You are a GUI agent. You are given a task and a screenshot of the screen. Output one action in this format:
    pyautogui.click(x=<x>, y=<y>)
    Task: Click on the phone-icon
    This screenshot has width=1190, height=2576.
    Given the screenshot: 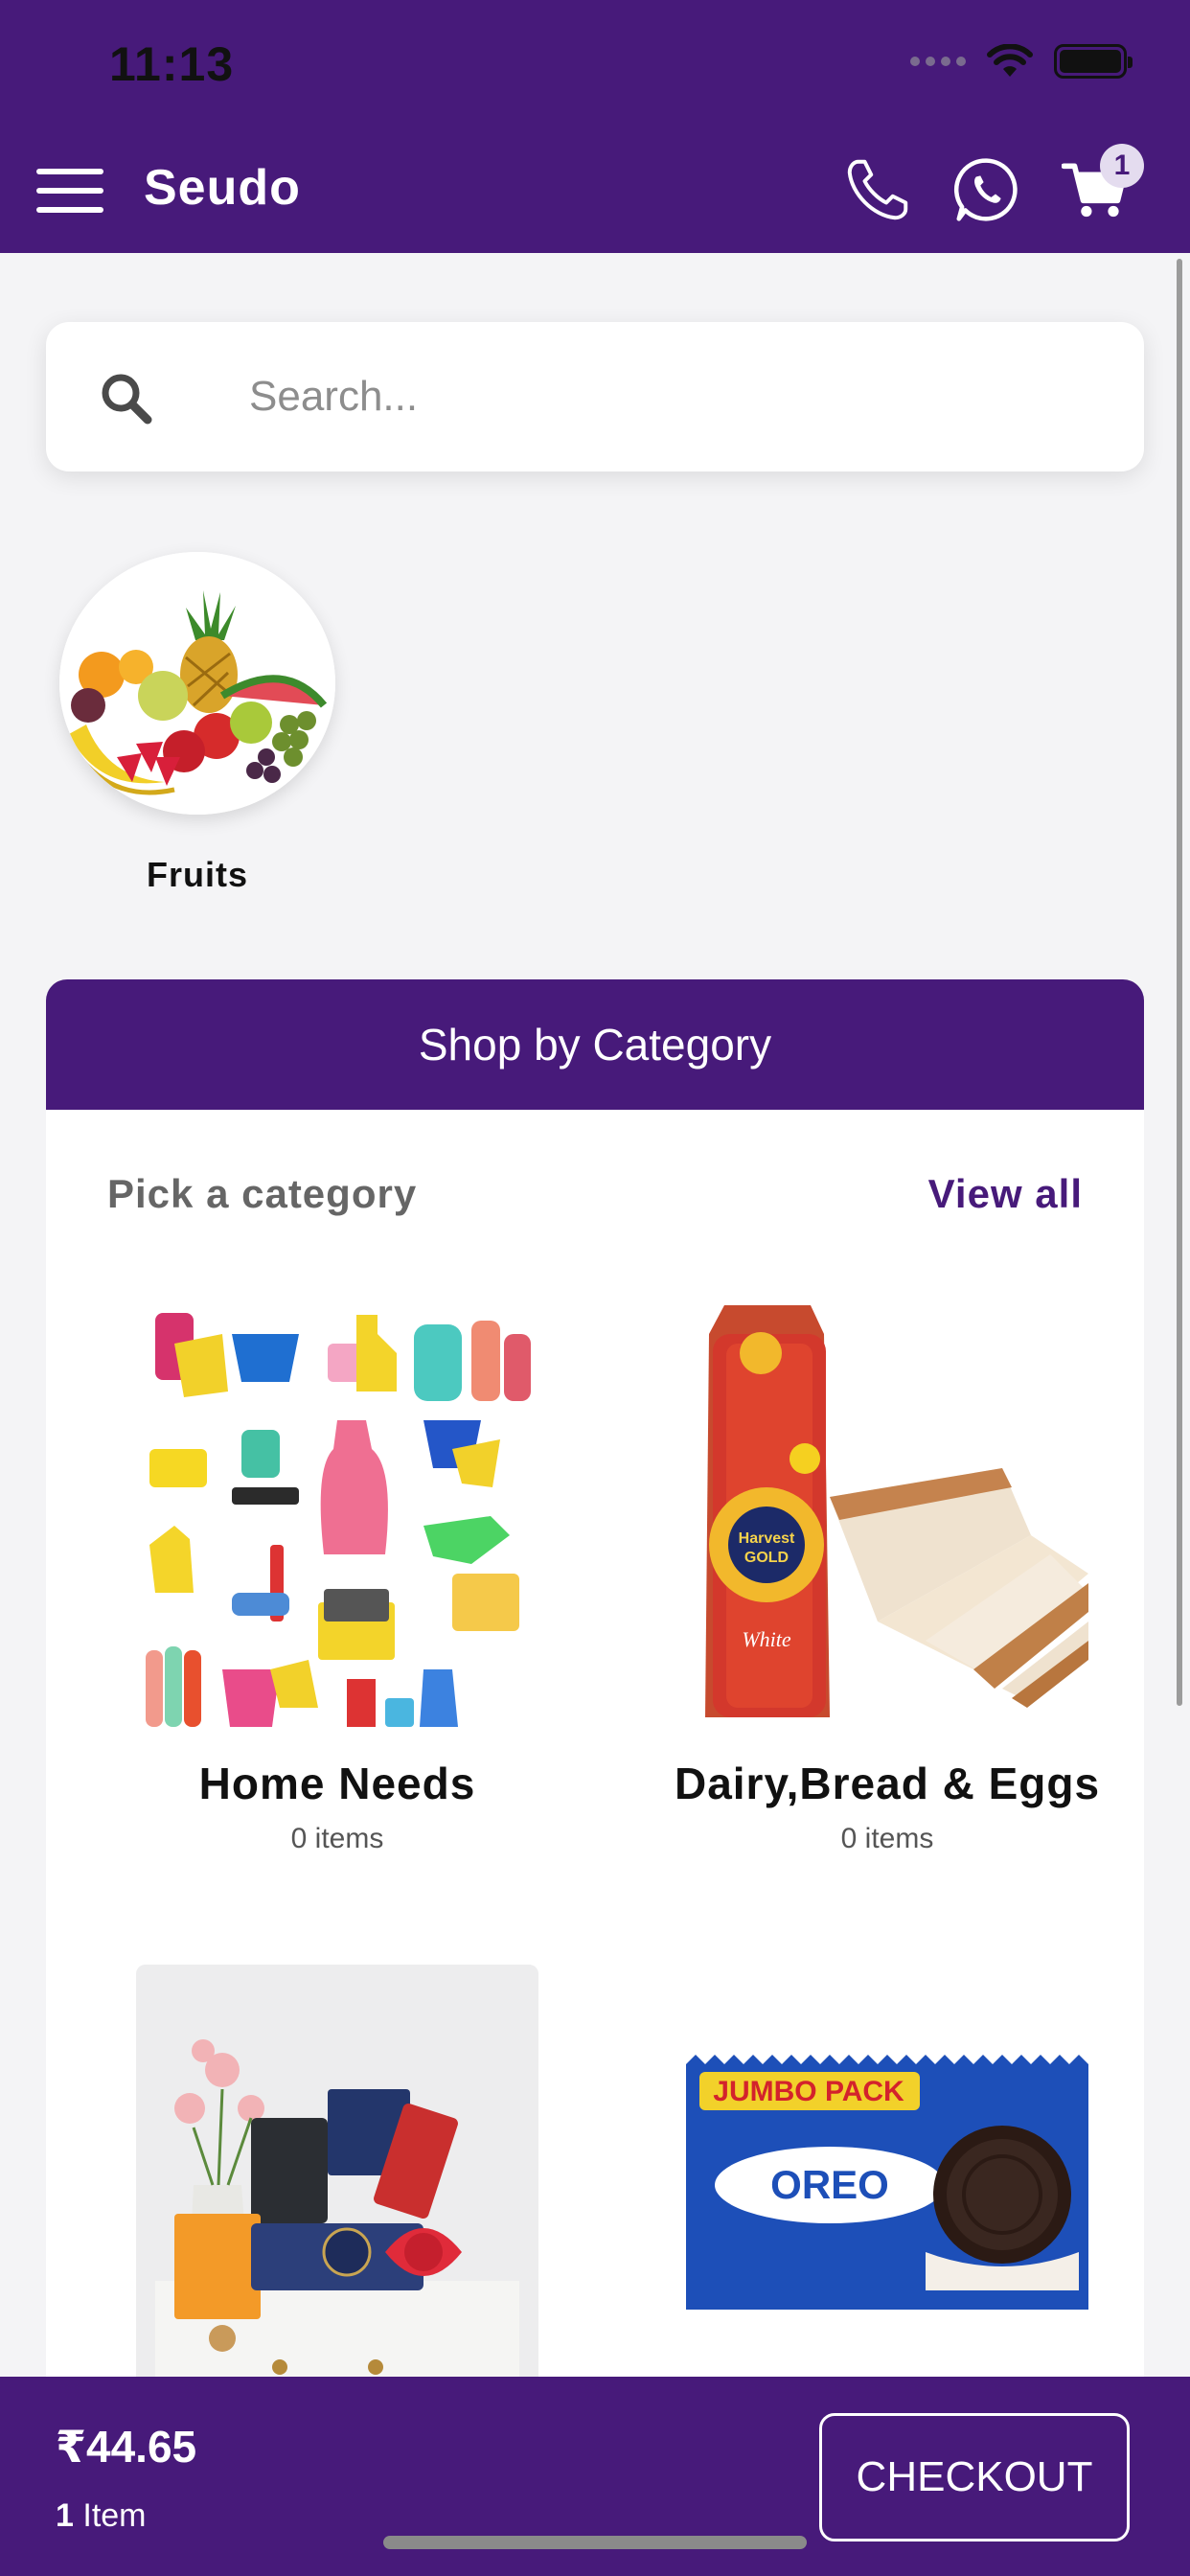 What is the action you would take?
    pyautogui.click(x=878, y=189)
    